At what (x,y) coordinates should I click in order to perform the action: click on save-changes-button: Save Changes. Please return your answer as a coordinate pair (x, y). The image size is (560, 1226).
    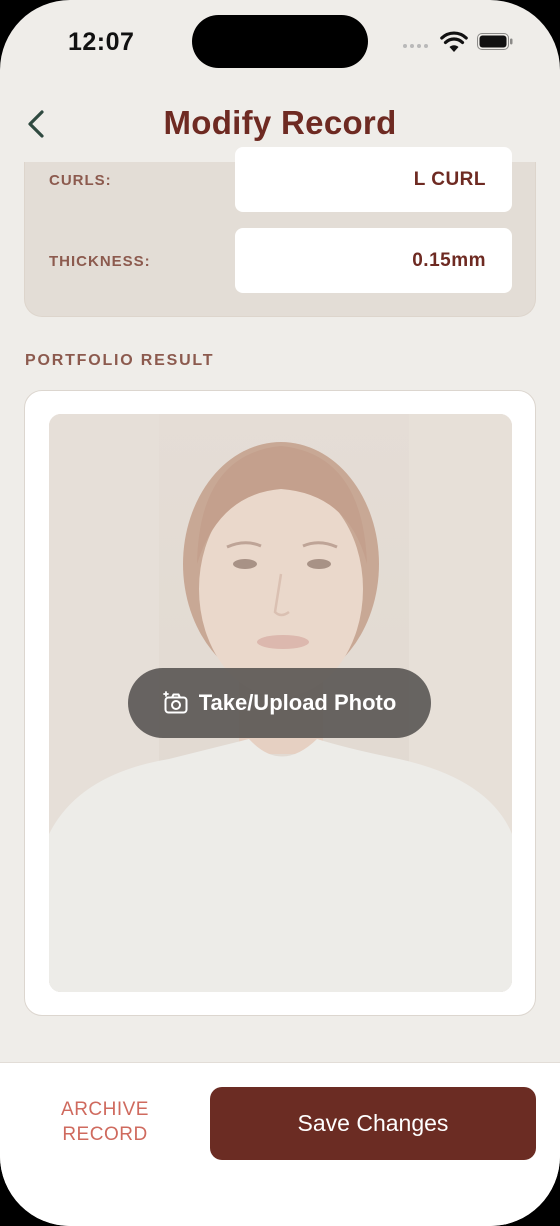
    Looking at the image, I should click on (373, 1123).